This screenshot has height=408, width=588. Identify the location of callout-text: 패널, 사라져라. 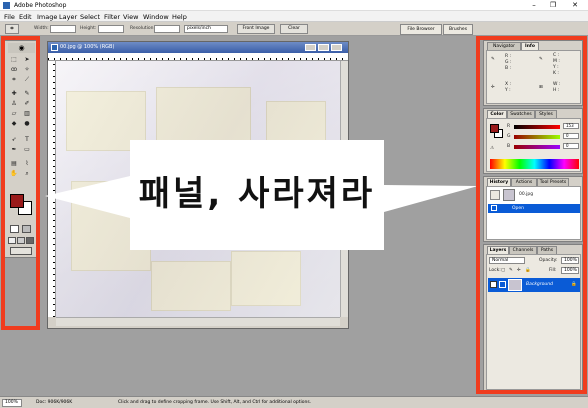
(257, 194).